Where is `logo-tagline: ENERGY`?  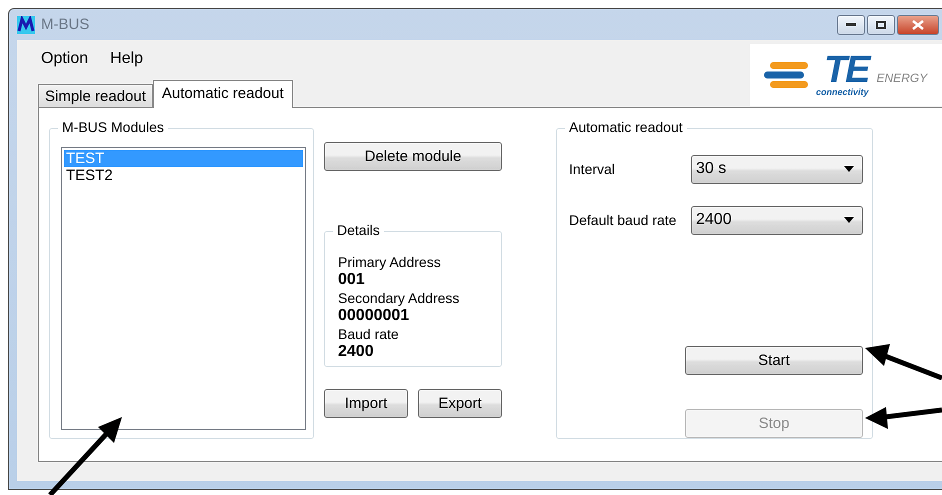
logo-tagline: ENERGY is located at coordinates (902, 78).